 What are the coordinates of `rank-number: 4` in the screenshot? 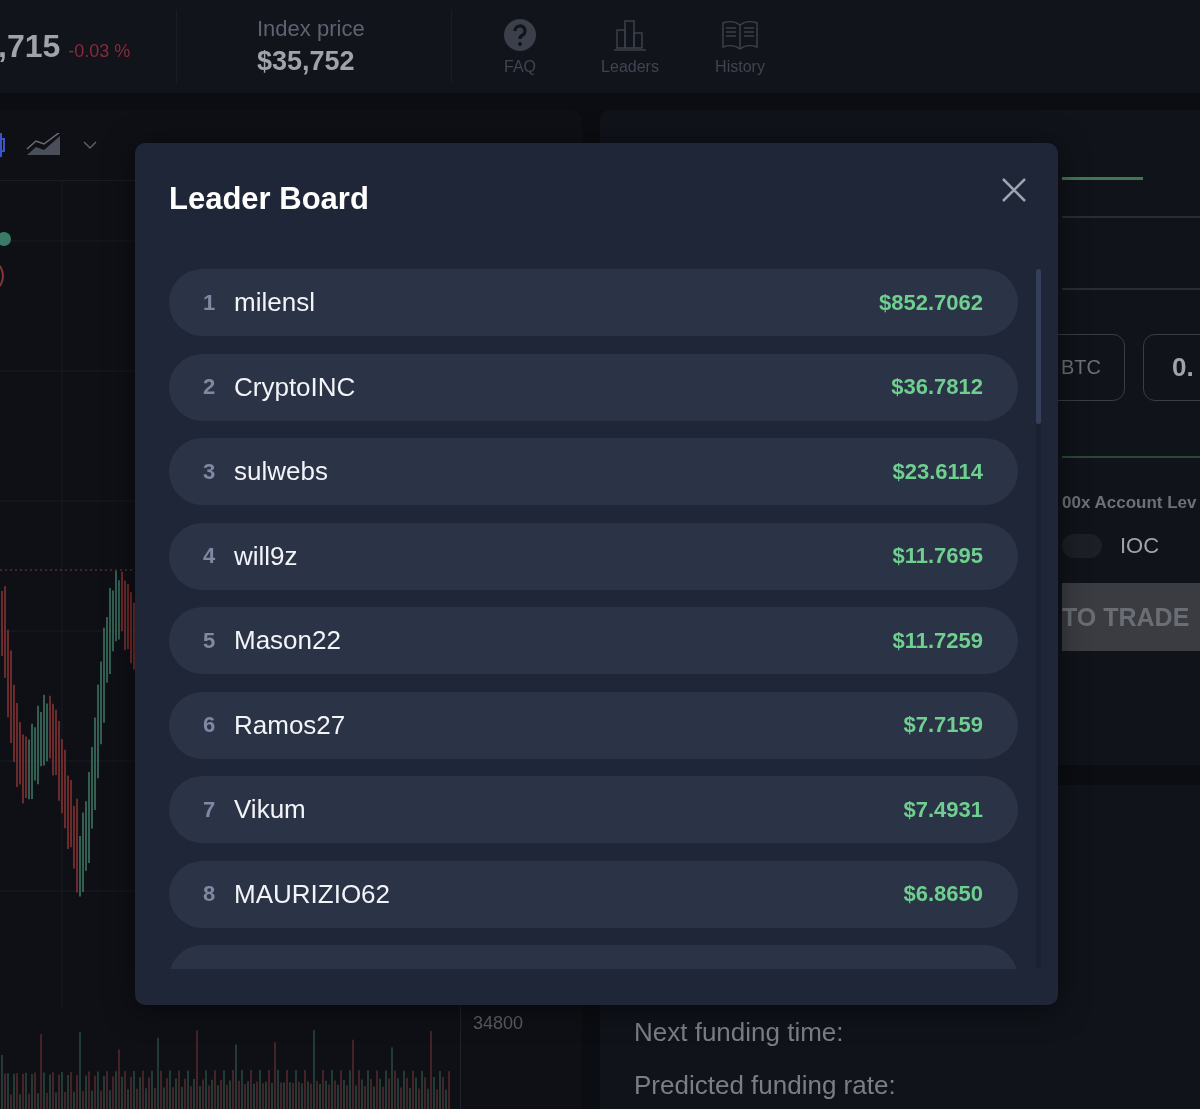 It's located at (209, 556).